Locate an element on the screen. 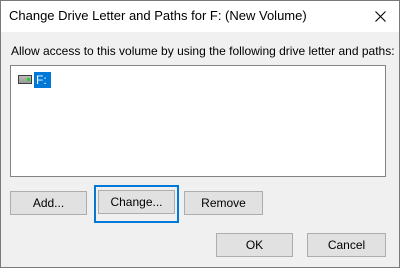  close-icon is located at coordinates (380, 16).